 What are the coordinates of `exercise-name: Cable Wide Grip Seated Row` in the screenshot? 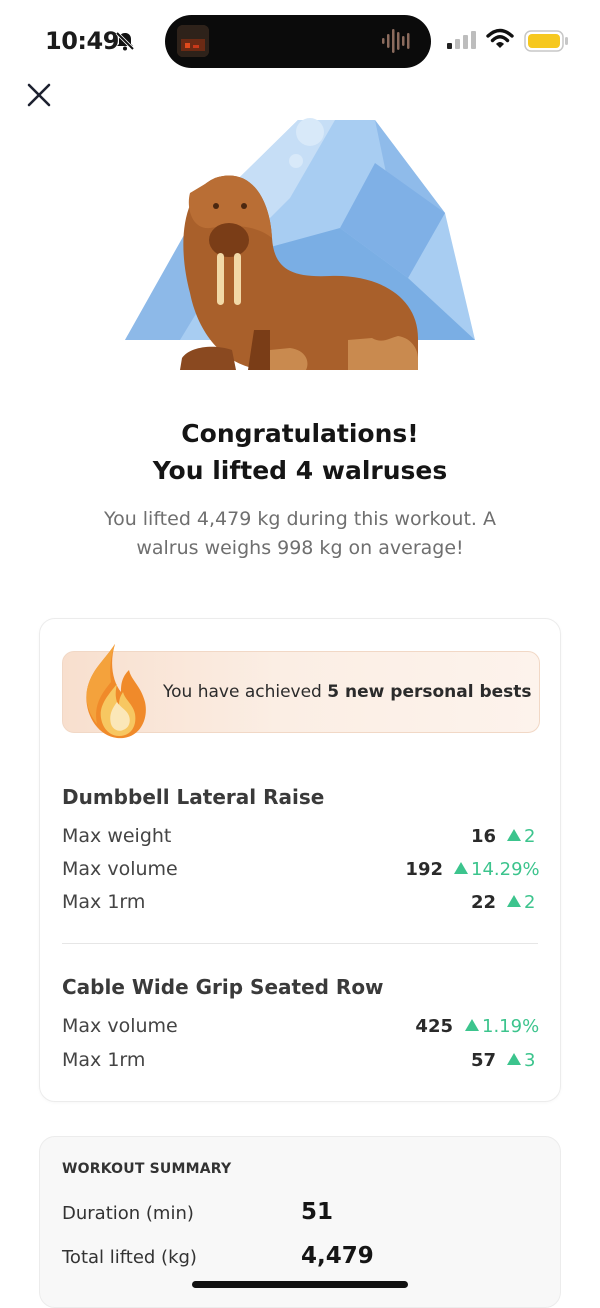 It's located at (223, 987).